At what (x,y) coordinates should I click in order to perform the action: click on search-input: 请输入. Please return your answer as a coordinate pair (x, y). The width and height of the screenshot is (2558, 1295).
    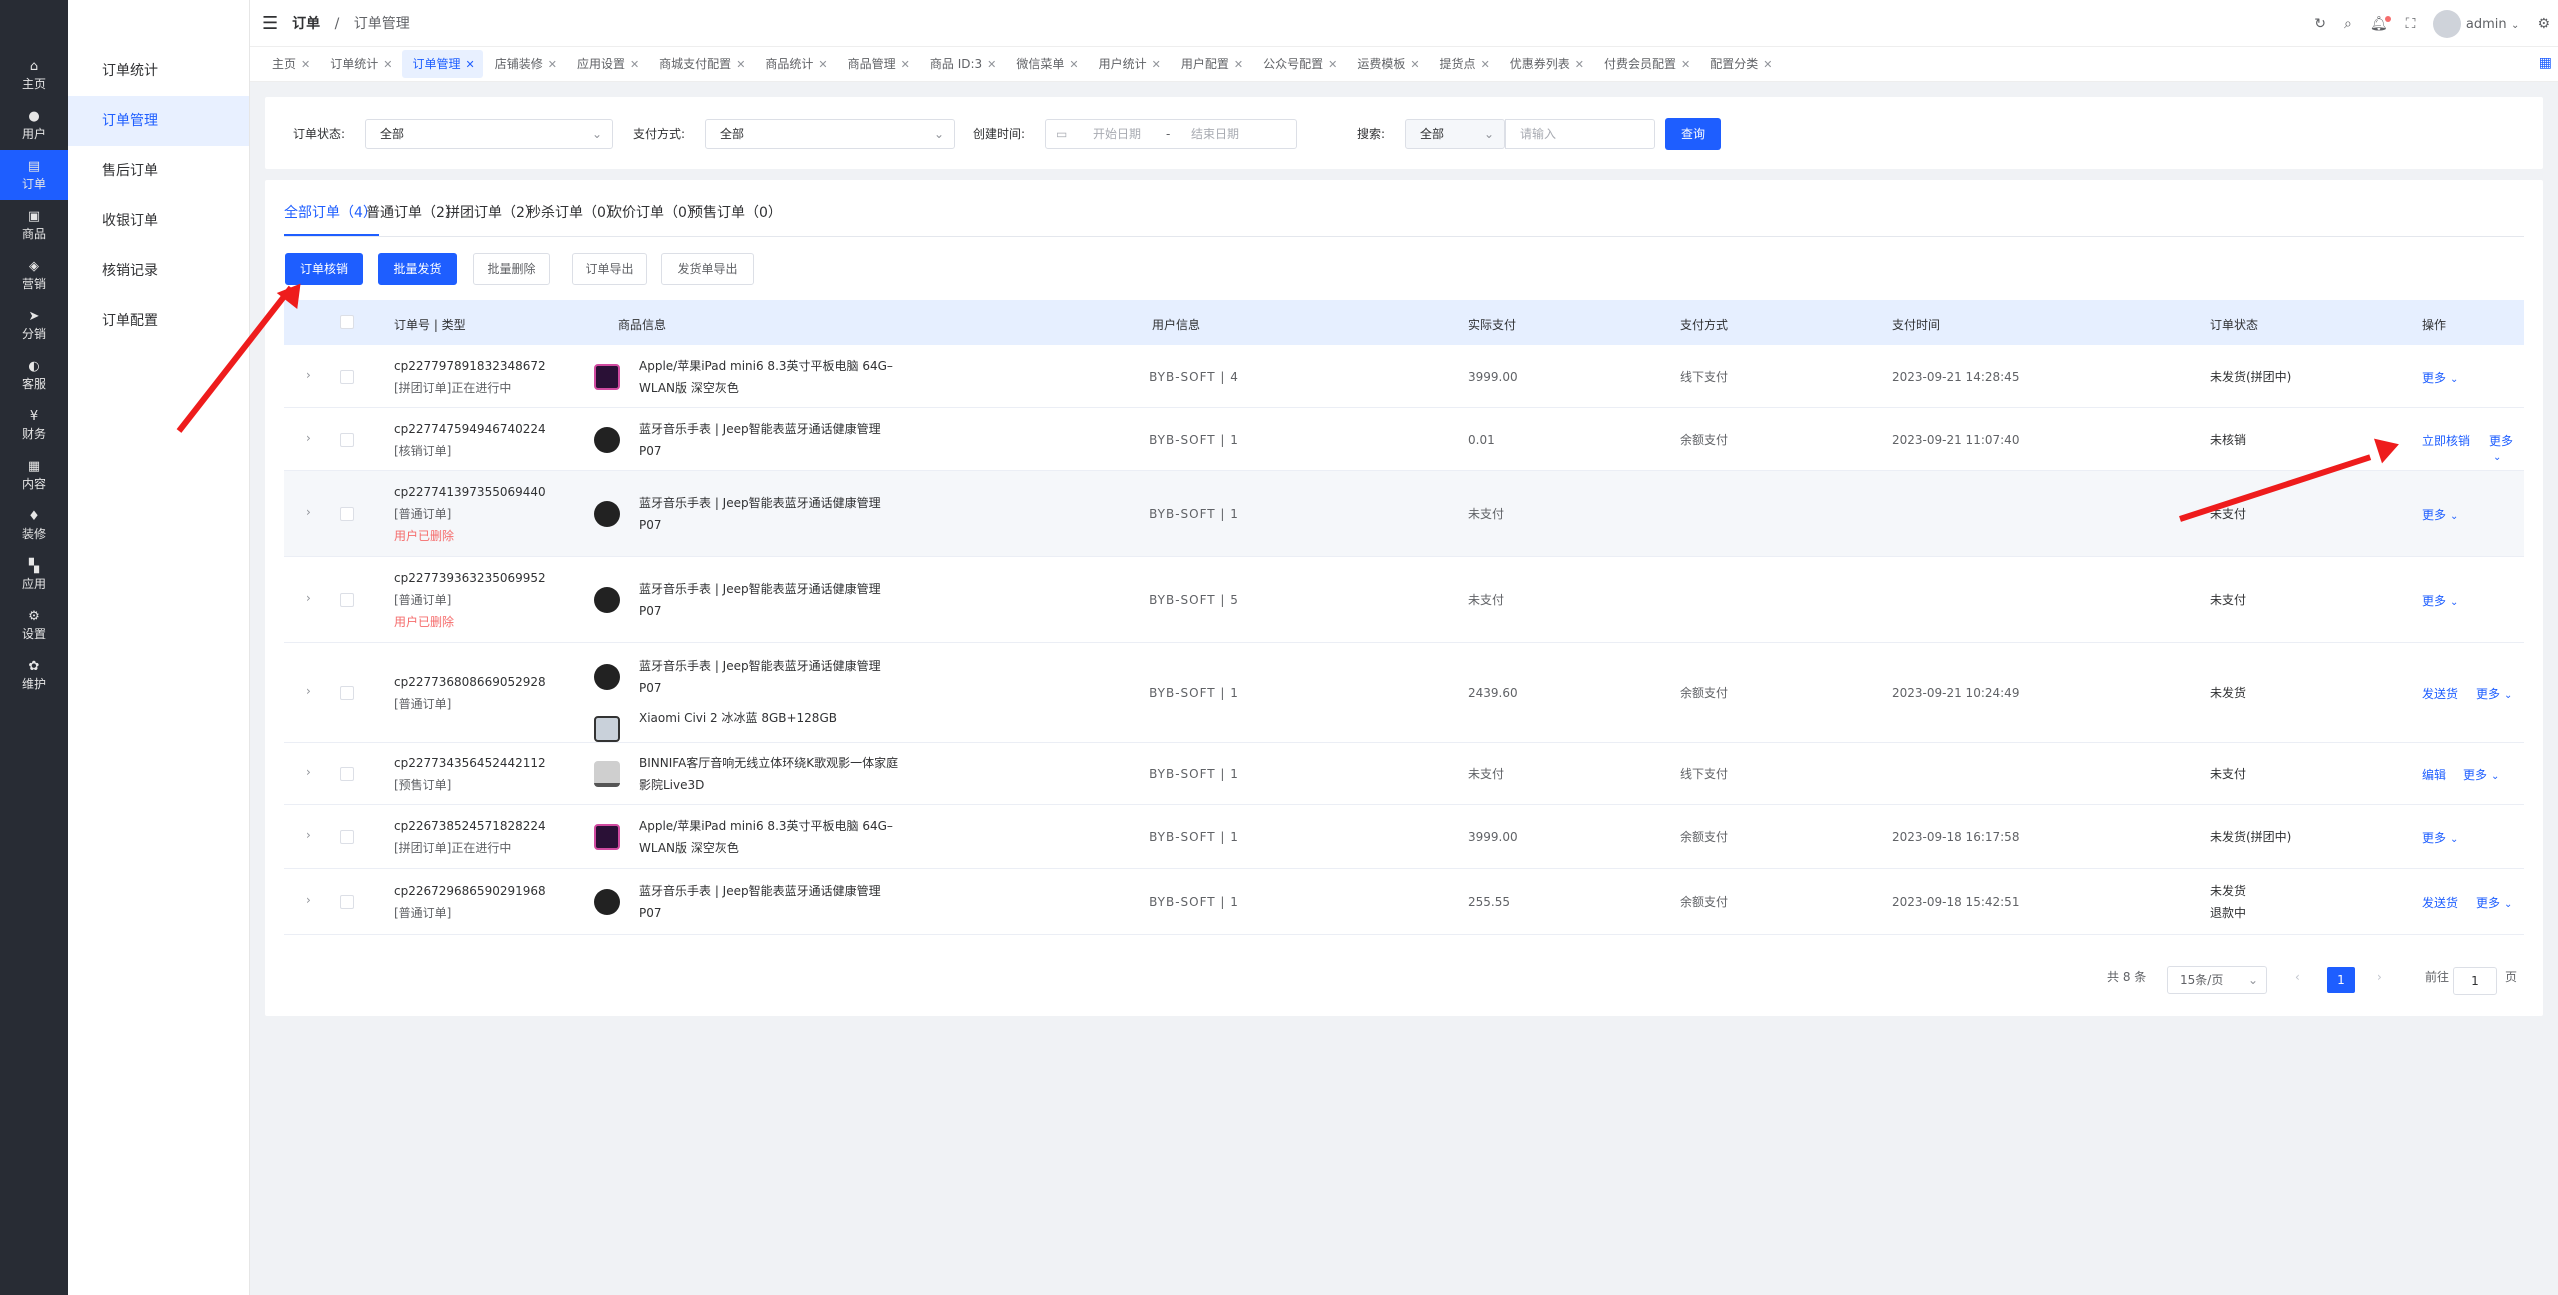
    Looking at the image, I should click on (1580, 134).